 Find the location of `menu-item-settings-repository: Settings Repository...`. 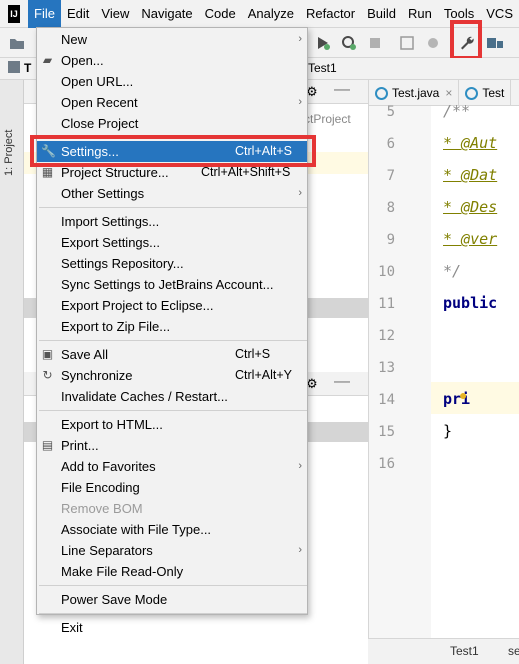

menu-item-settings-repository: Settings Repository... is located at coordinates (172, 263).